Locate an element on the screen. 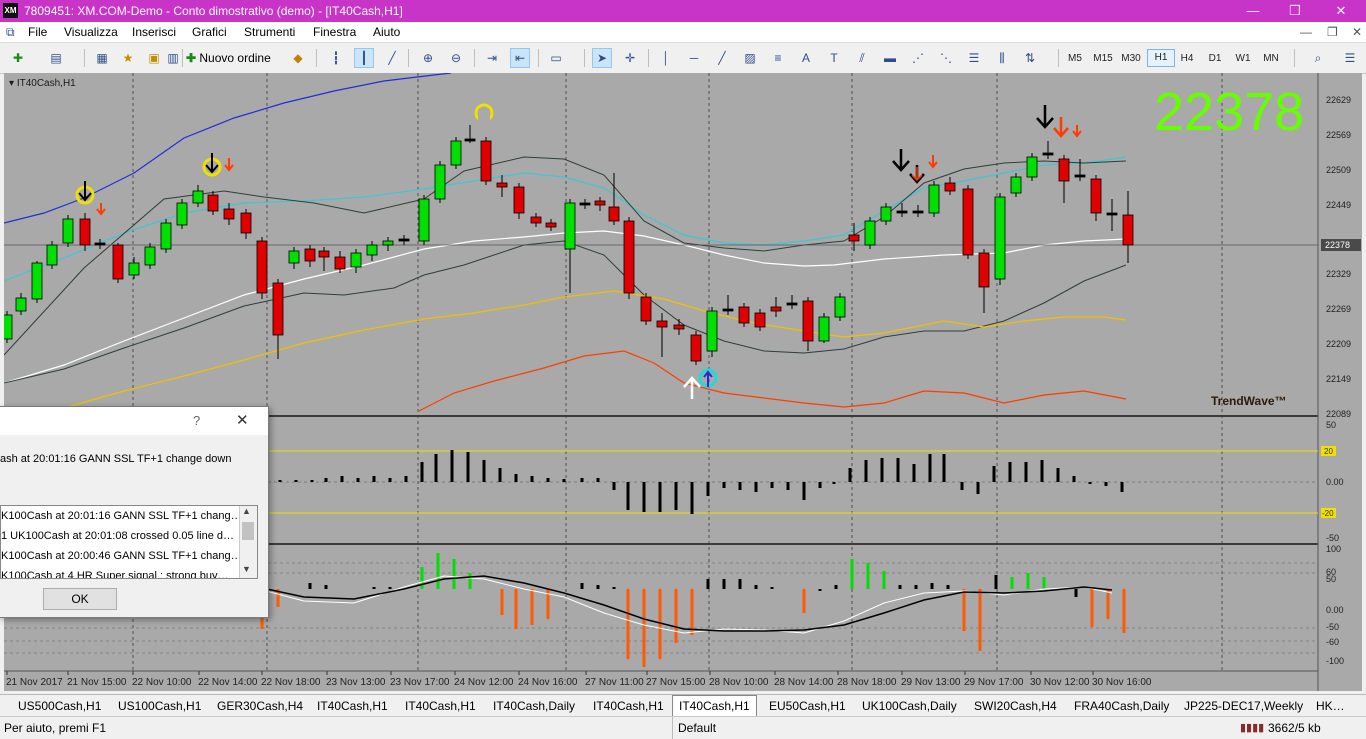 The height and width of the screenshot is (739, 1366). fibo-time-icon: ⫼ is located at coordinates (1002, 58).